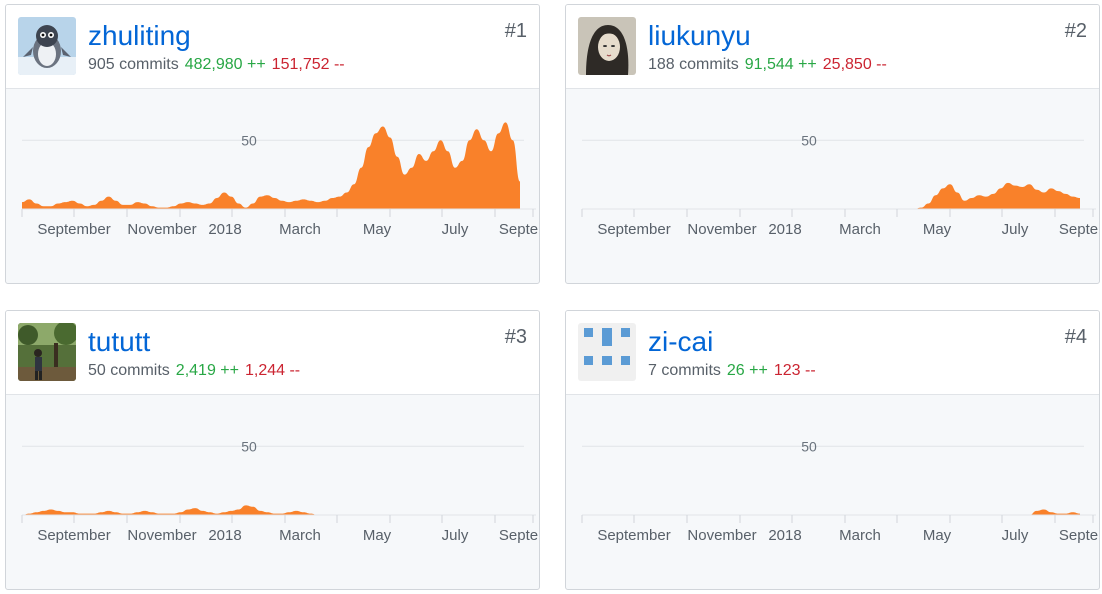 This screenshot has width=1102, height=594. Describe the element at coordinates (515, 337) in the screenshot. I see `contributor-rank: #3` at that location.